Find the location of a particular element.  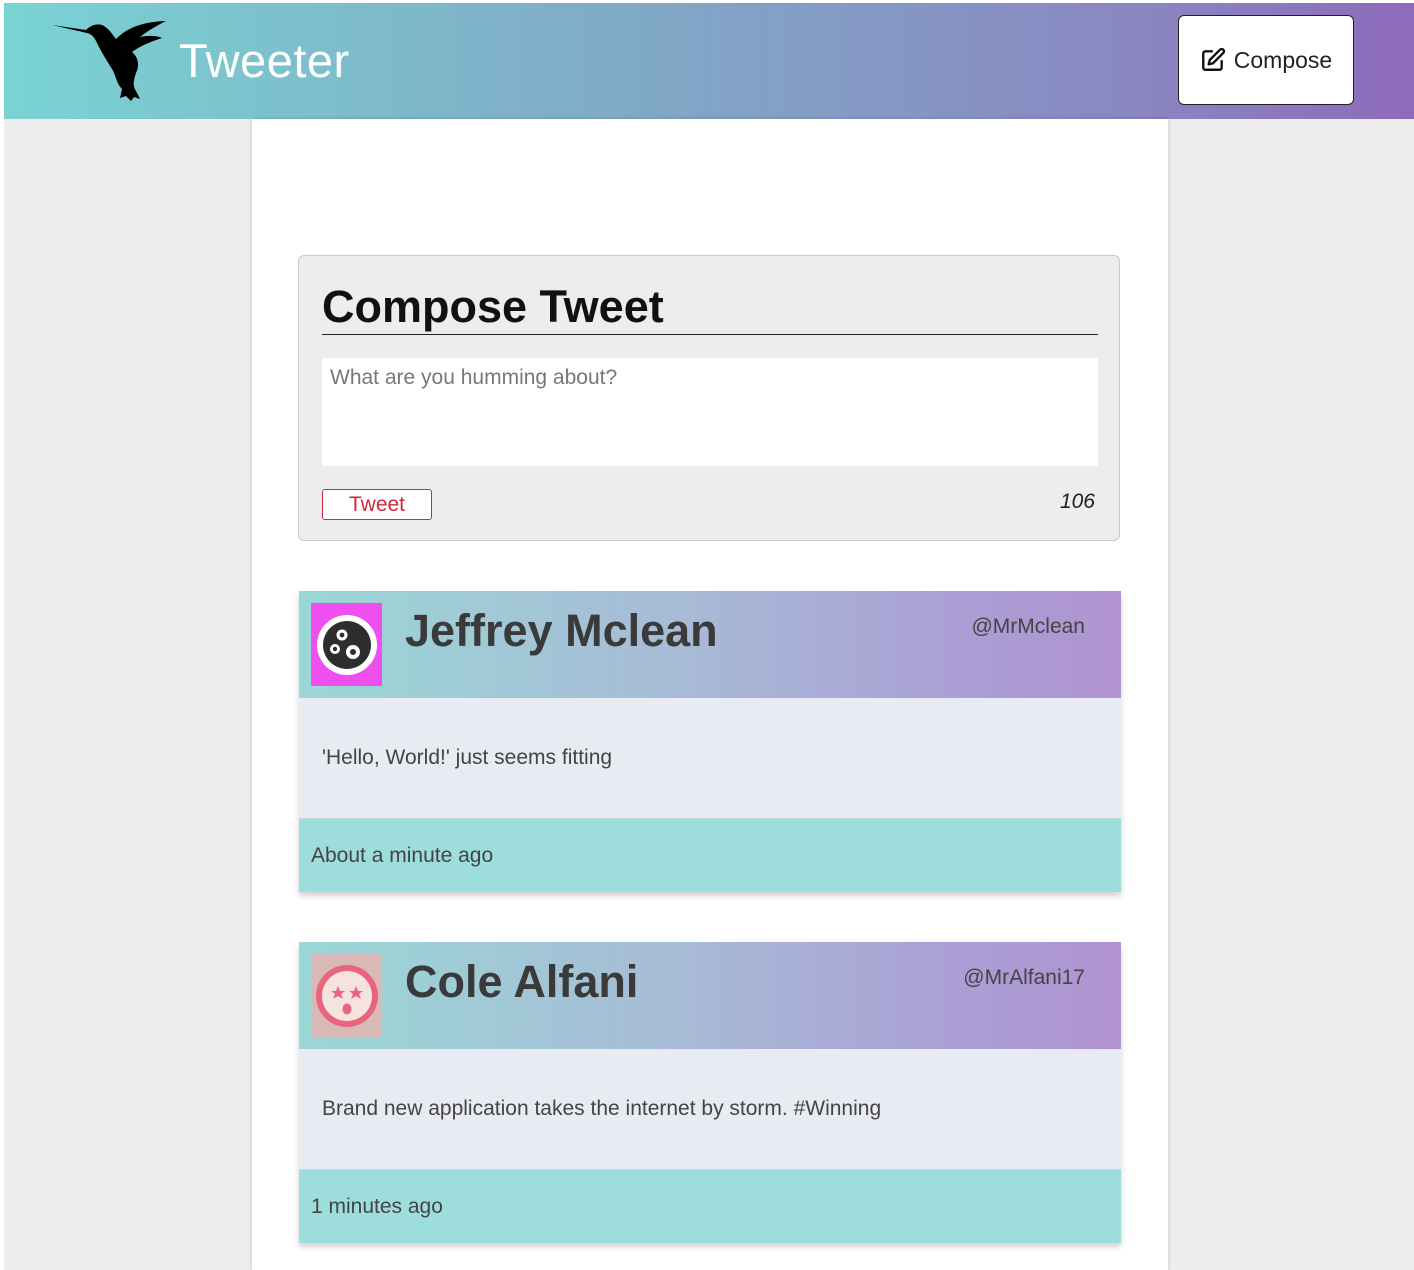

tweet-author-handle: @MrAlfani17 is located at coordinates (1024, 977).